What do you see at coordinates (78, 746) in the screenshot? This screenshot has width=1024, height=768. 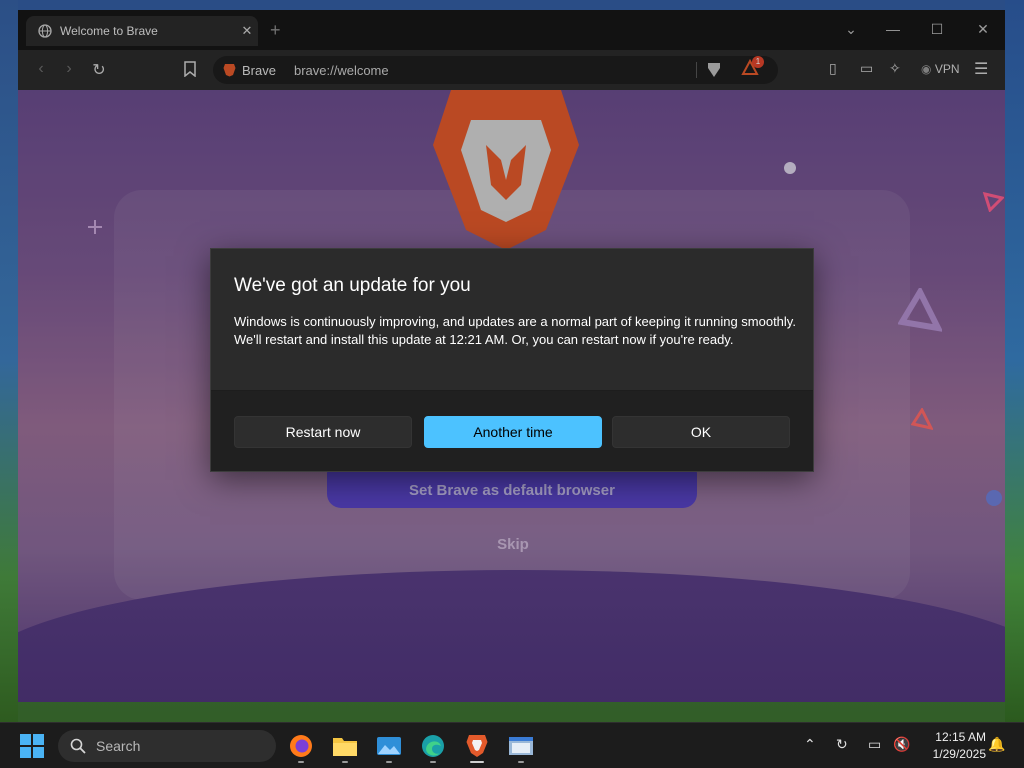 I see `search-icon` at bounding box center [78, 746].